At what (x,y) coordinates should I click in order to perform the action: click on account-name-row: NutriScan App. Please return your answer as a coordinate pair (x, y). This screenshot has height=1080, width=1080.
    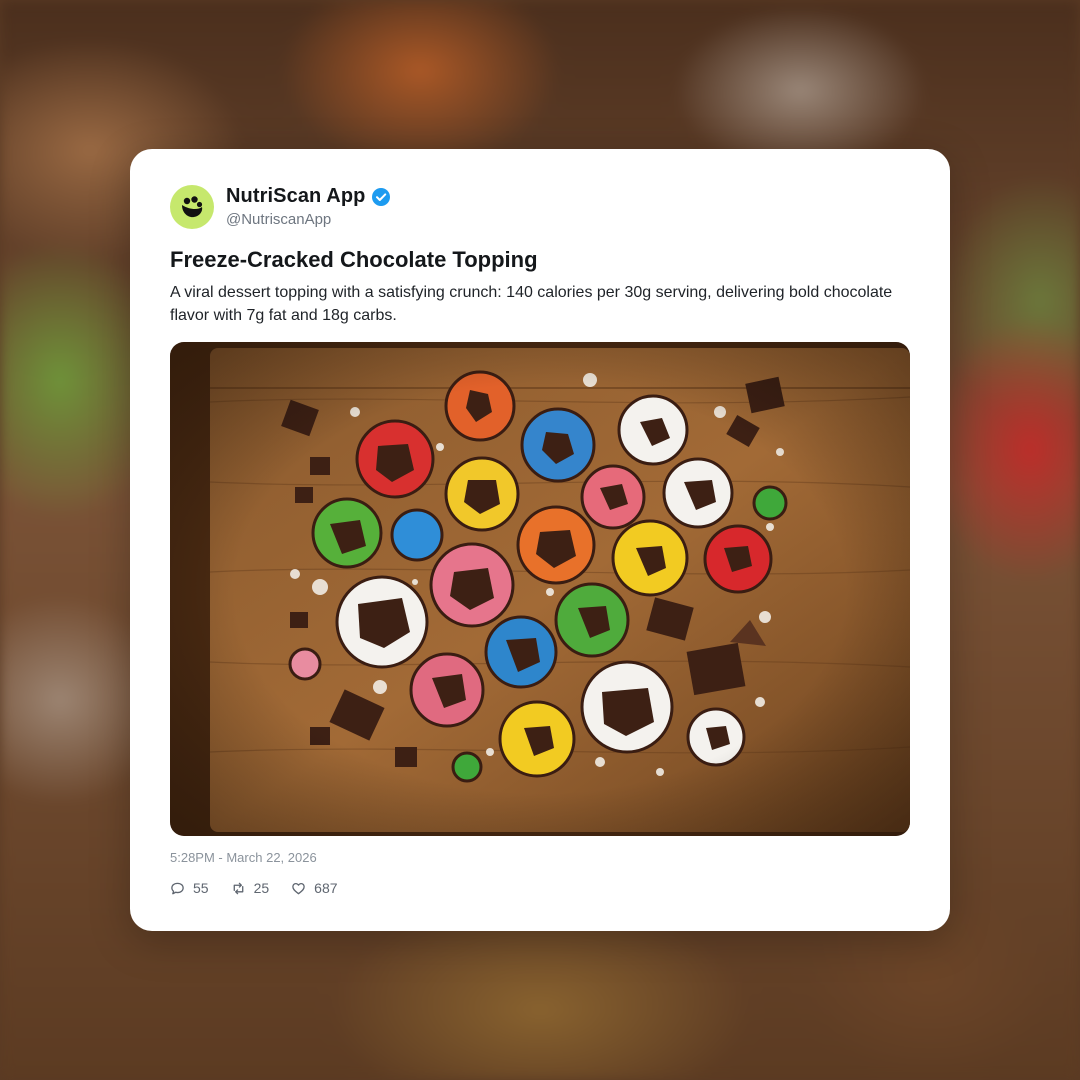
    Looking at the image, I should click on (308, 196).